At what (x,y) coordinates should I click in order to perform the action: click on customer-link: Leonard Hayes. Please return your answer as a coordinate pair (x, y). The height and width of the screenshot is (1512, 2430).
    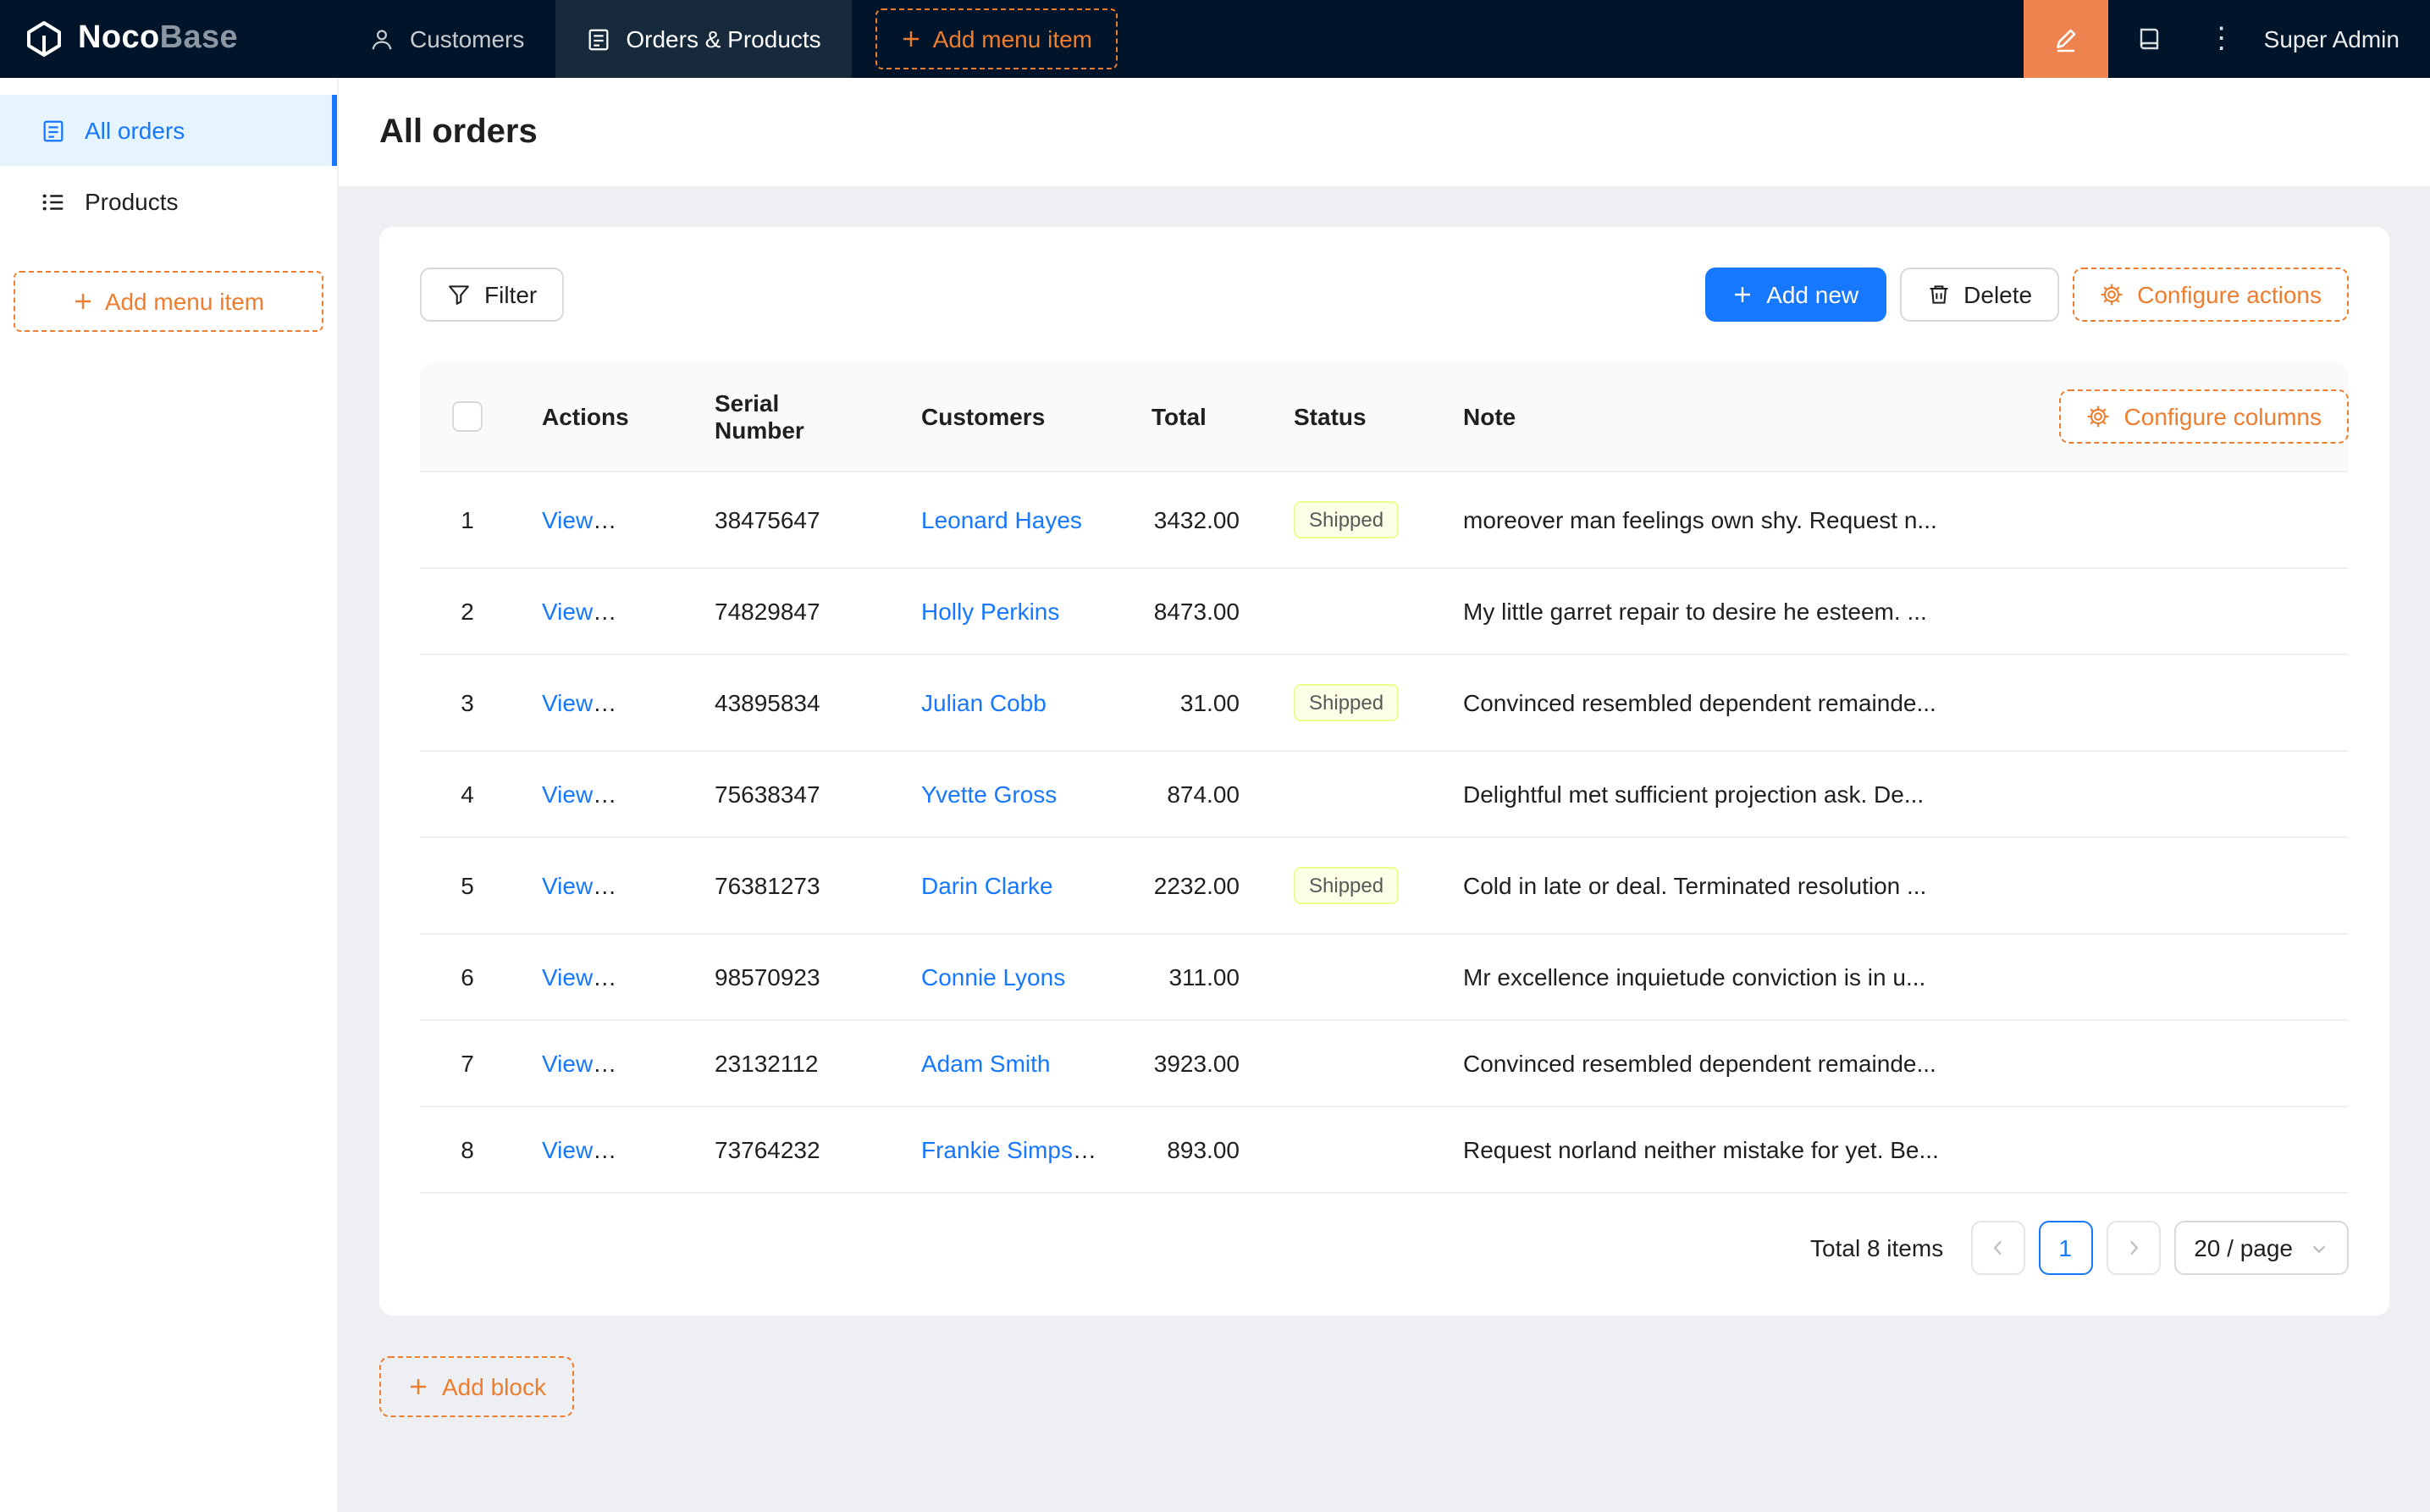
    Looking at the image, I should click on (1001, 519).